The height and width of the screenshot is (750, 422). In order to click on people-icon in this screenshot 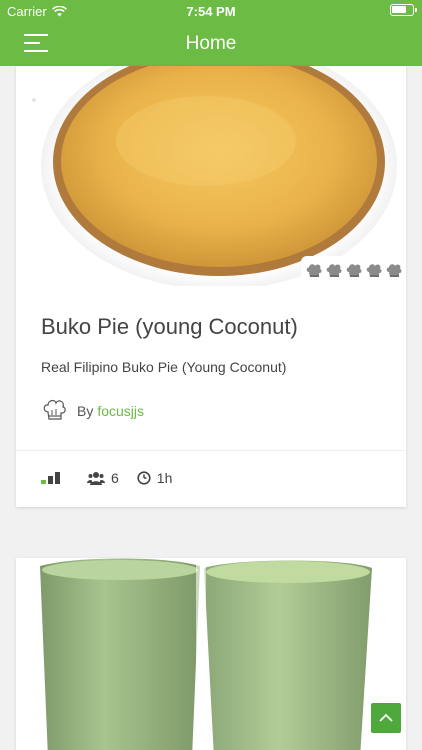, I will do `click(96, 478)`.